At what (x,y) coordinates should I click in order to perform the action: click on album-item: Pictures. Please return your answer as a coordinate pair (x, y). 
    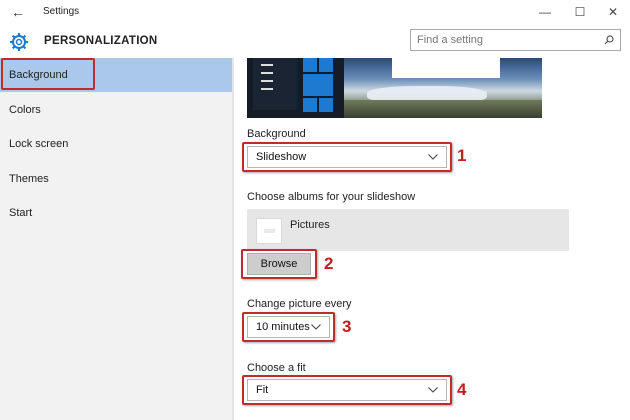
    Looking at the image, I should click on (408, 230).